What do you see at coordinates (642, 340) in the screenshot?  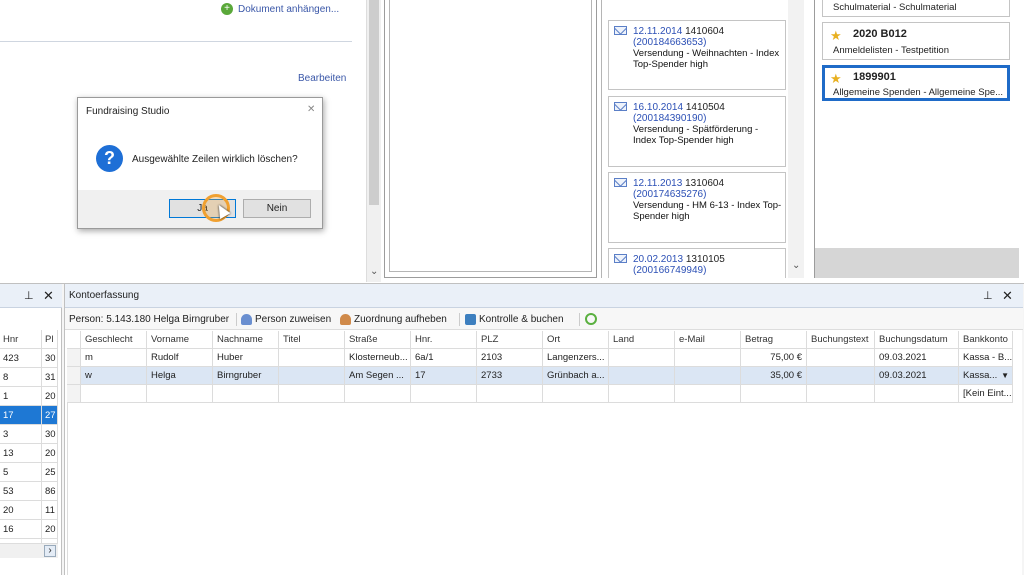 I see `column-header: Land` at bounding box center [642, 340].